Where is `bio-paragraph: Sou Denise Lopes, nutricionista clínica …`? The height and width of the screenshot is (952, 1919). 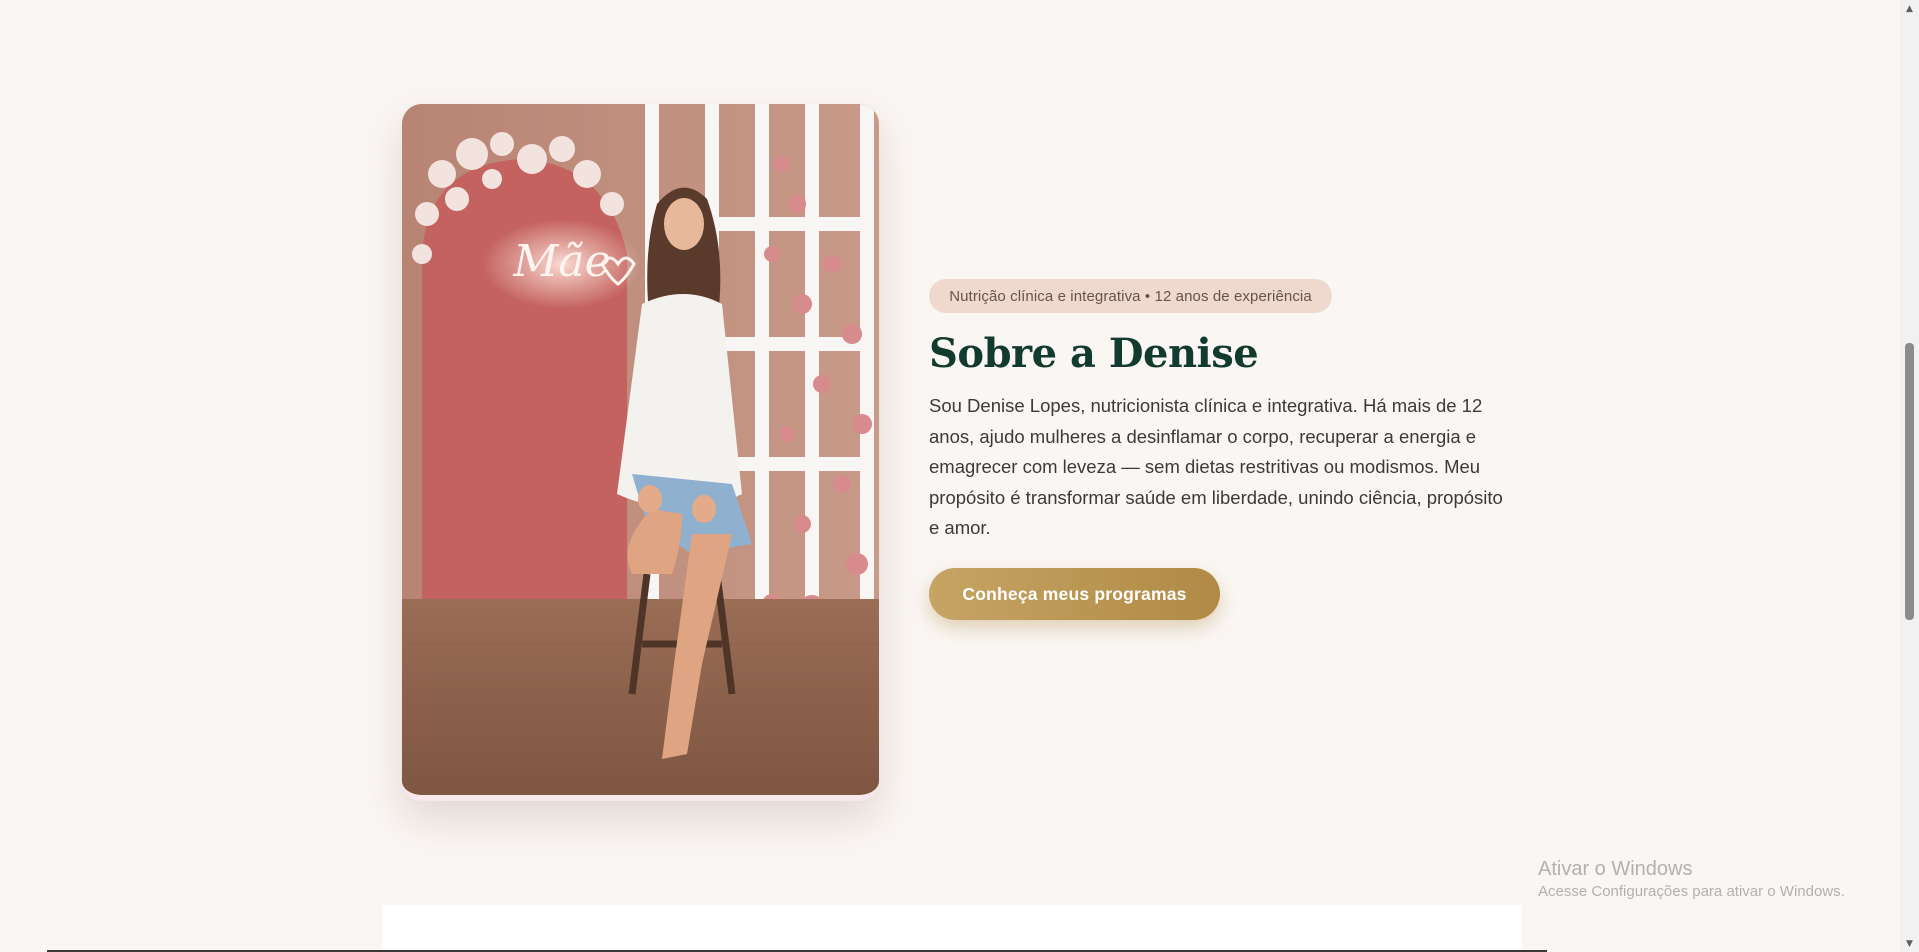
bio-paragraph: Sou Denise Lopes, nutricionista clínica … is located at coordinates (1216, 466).